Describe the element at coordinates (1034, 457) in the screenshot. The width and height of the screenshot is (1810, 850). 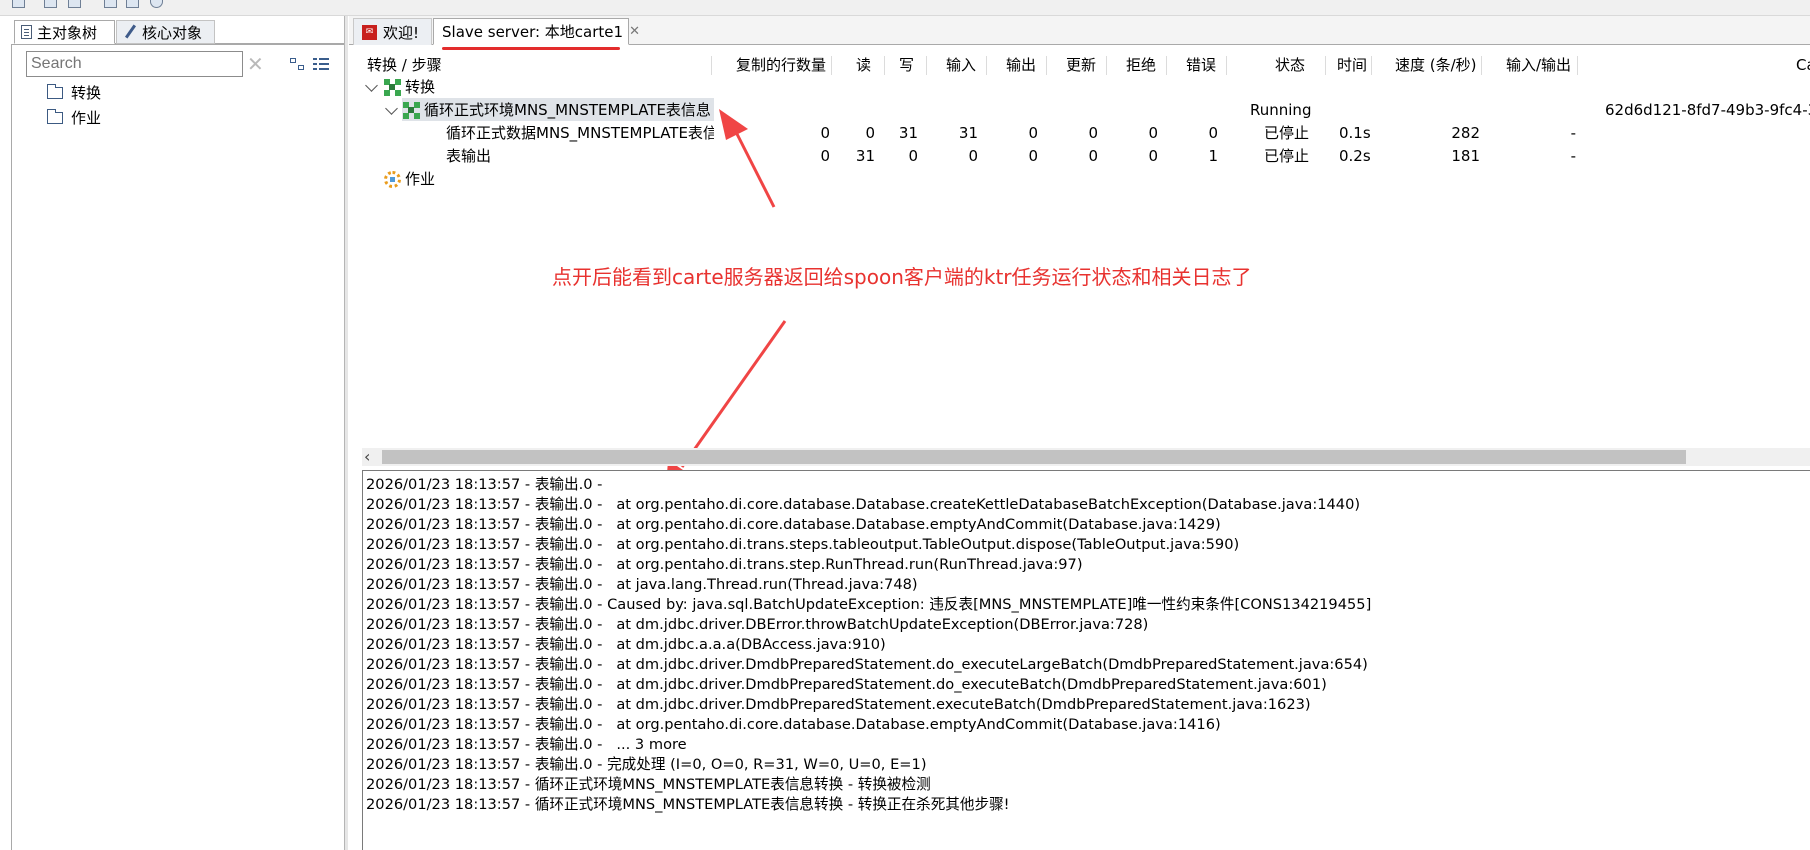
I see `scrollbar-thumb` at that location.